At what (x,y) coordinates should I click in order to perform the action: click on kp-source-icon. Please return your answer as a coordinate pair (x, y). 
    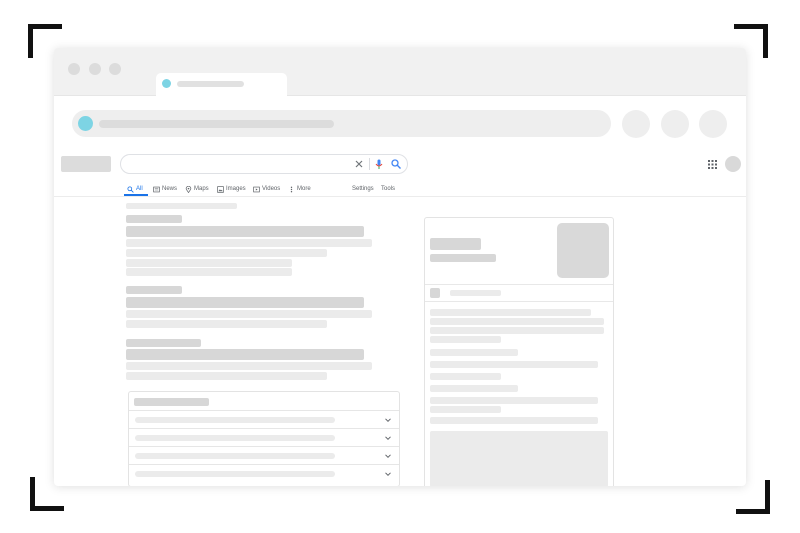
    Looking at the image, I should click on (435, 293).